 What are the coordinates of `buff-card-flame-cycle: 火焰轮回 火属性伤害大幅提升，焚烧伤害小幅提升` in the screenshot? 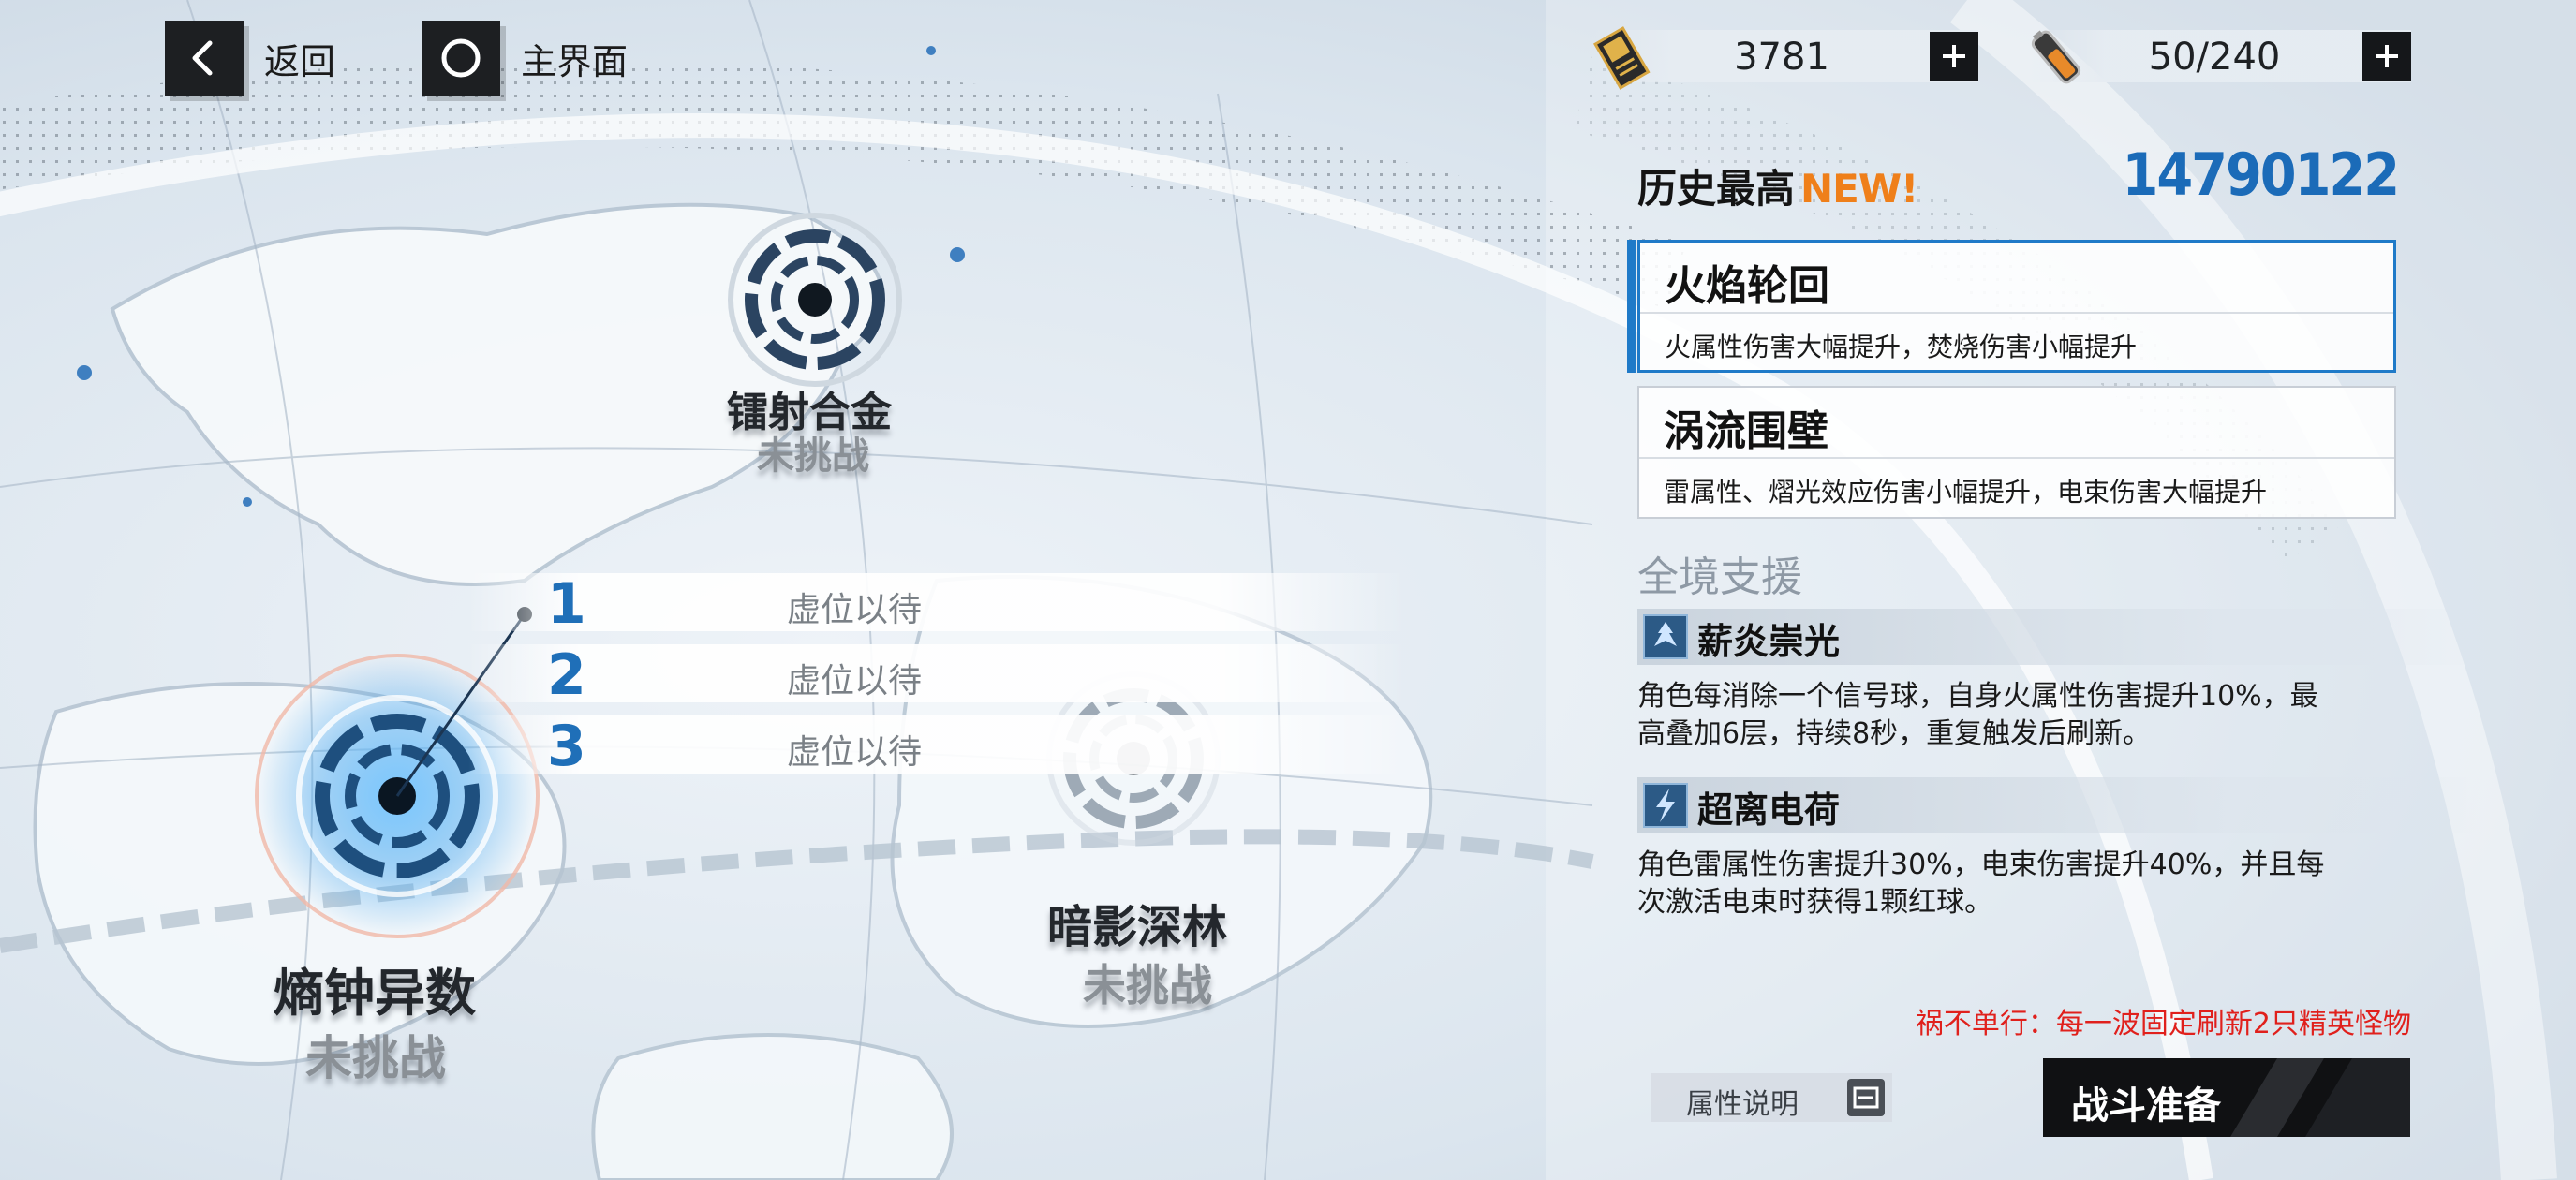 It's located at (2012, 306).